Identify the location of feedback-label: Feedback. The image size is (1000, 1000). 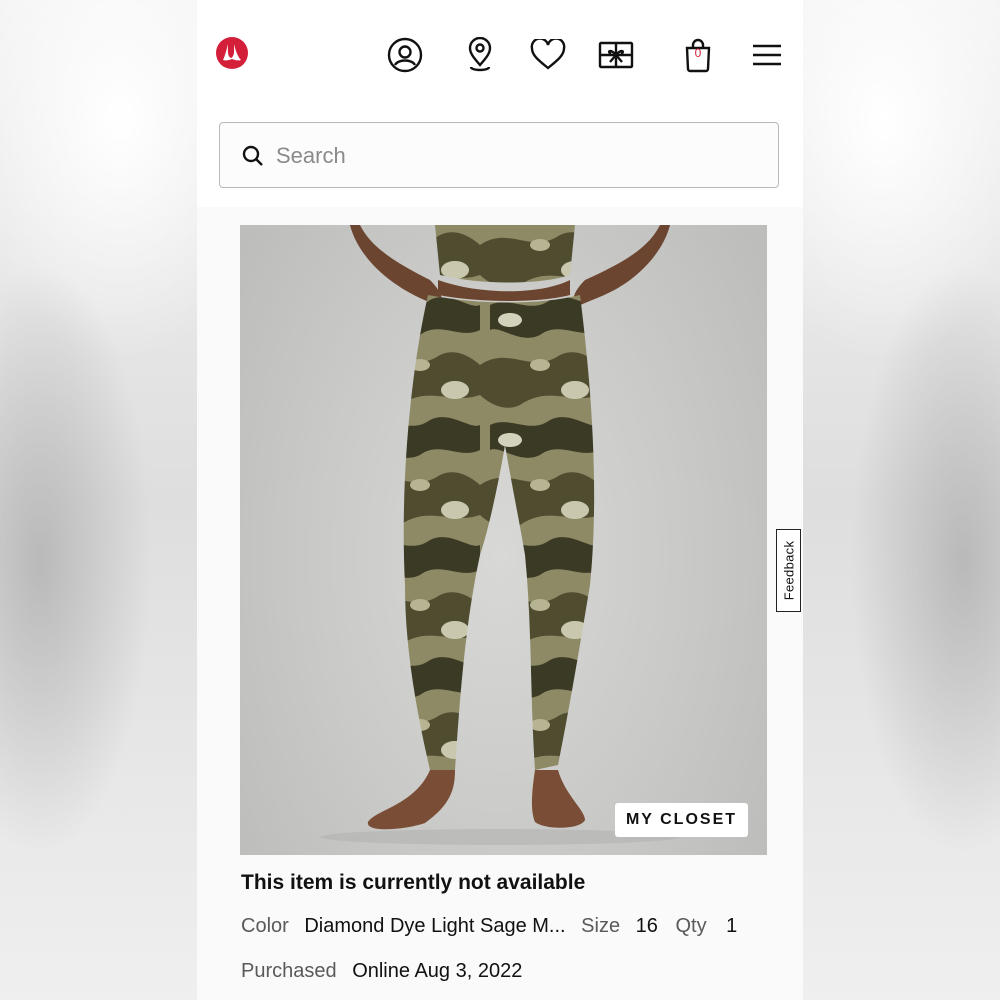
(788, 570).